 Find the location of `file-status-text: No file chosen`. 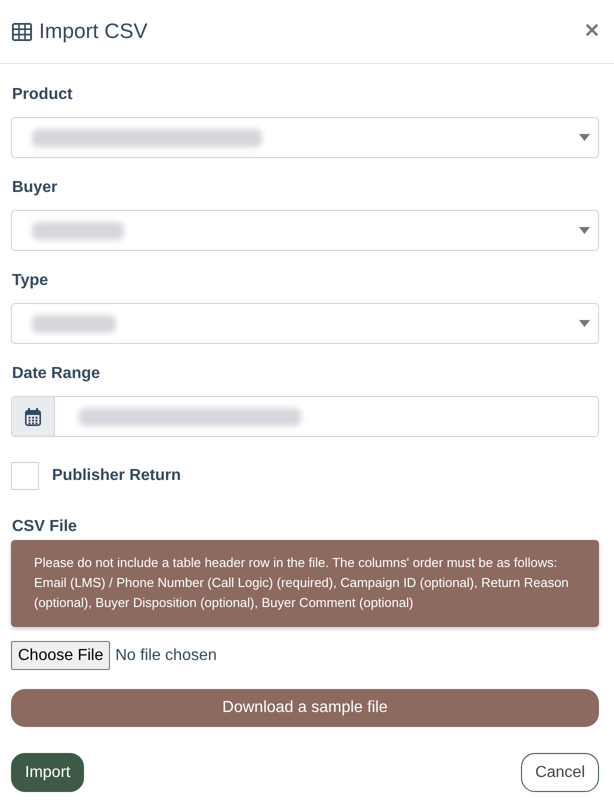

file-status-text: No file chosen is located at coordinates (166, 655).